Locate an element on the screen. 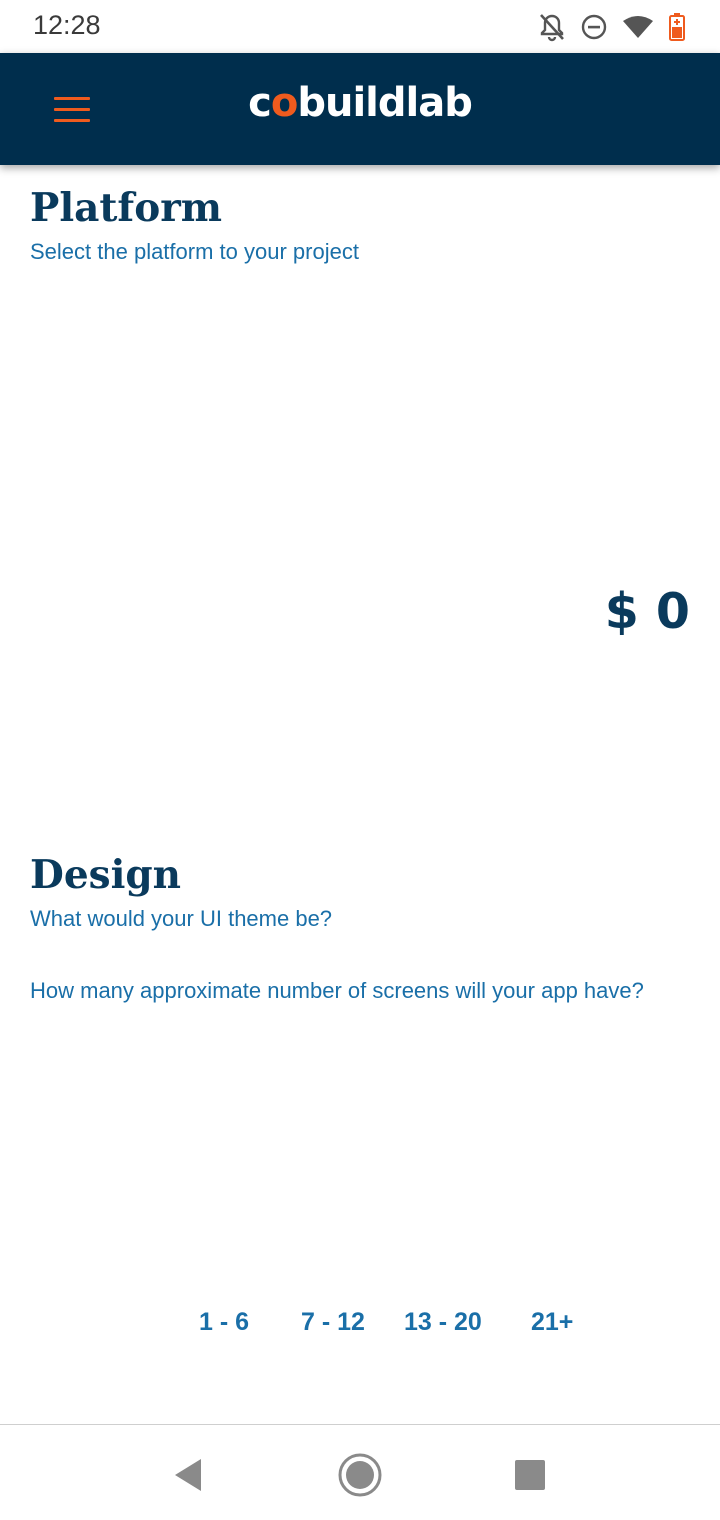  screen-option-21-plus: 21+ is located at coordinates (561, 1322).